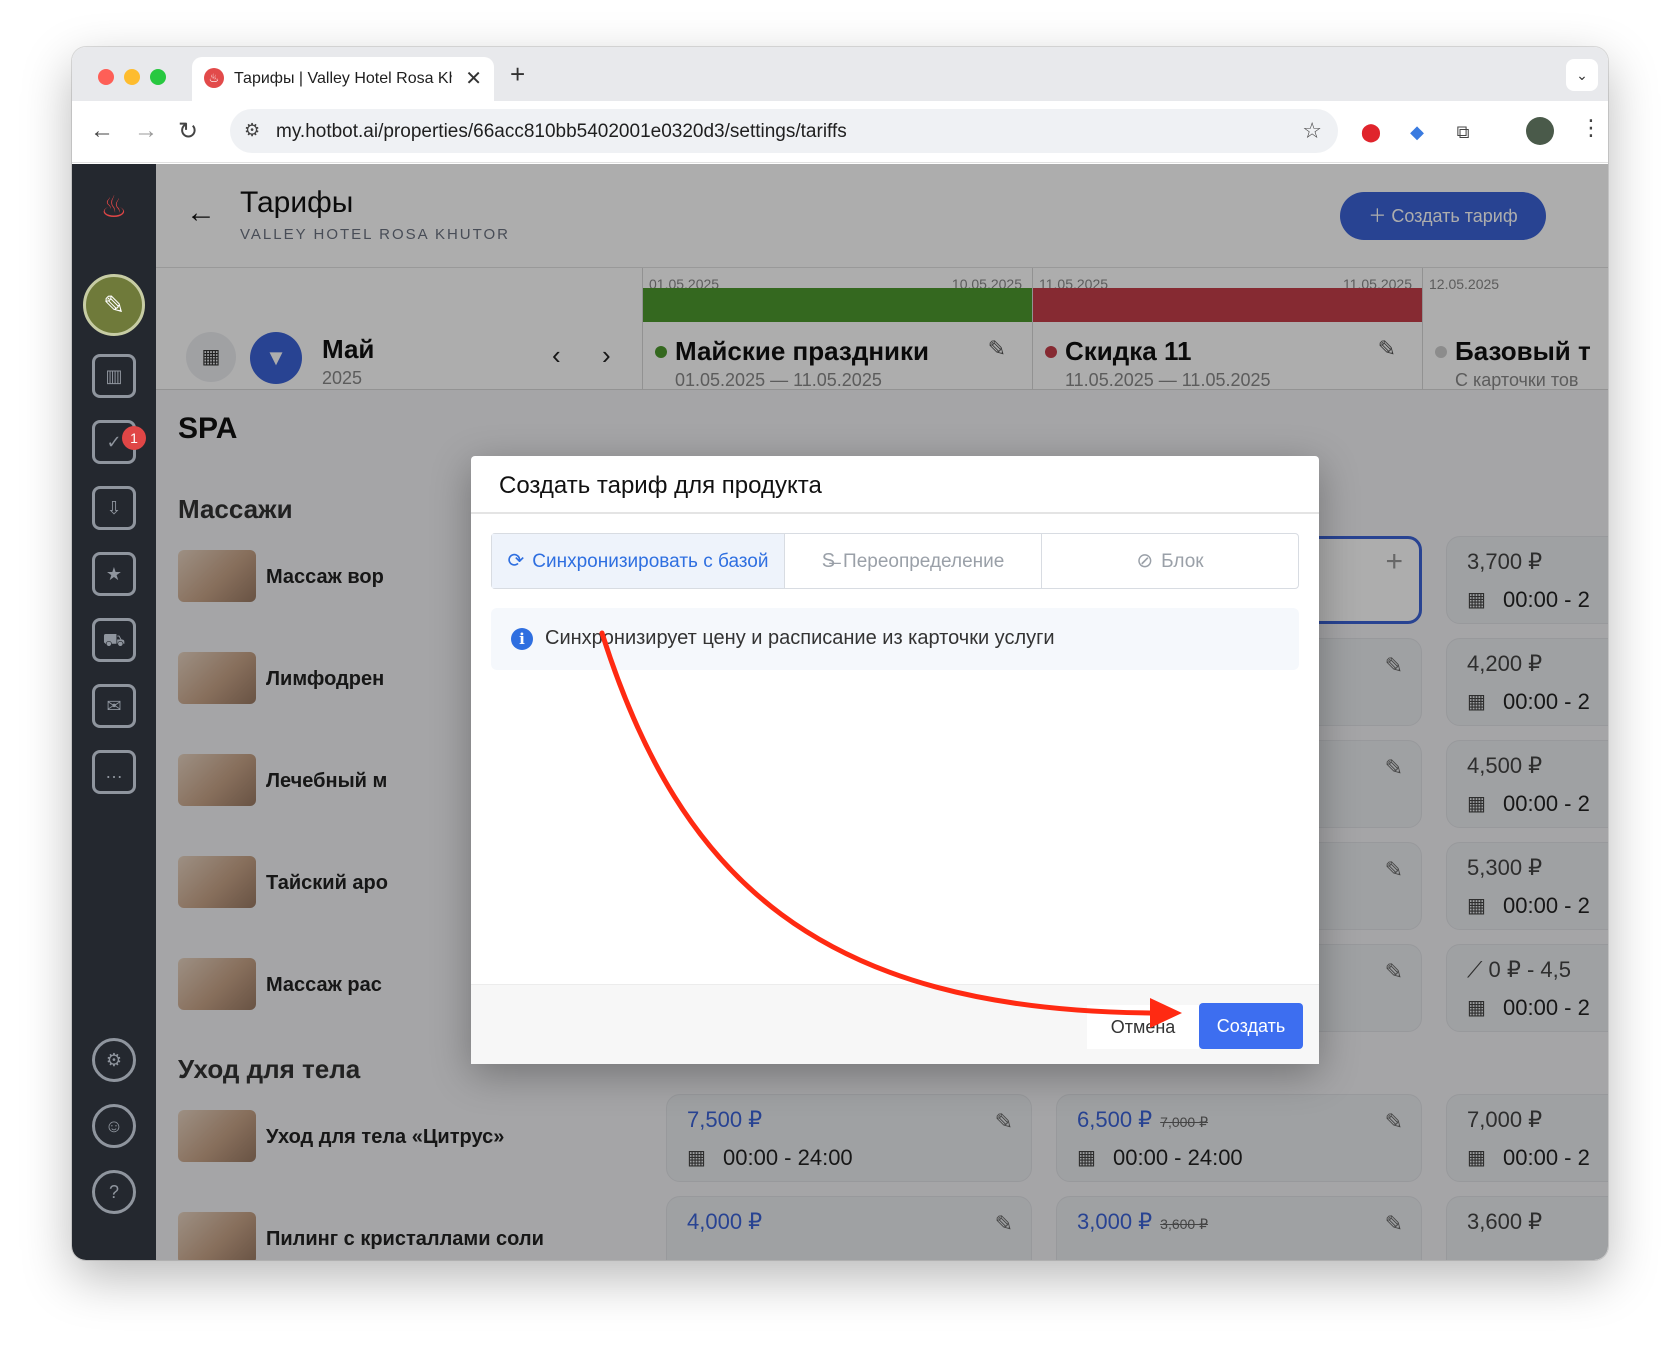 This screenshot has width=1680, height=1355. Describe the element at coordinates (1251, 1026) in the screenshot. I see `create-button: Создать` at that location.